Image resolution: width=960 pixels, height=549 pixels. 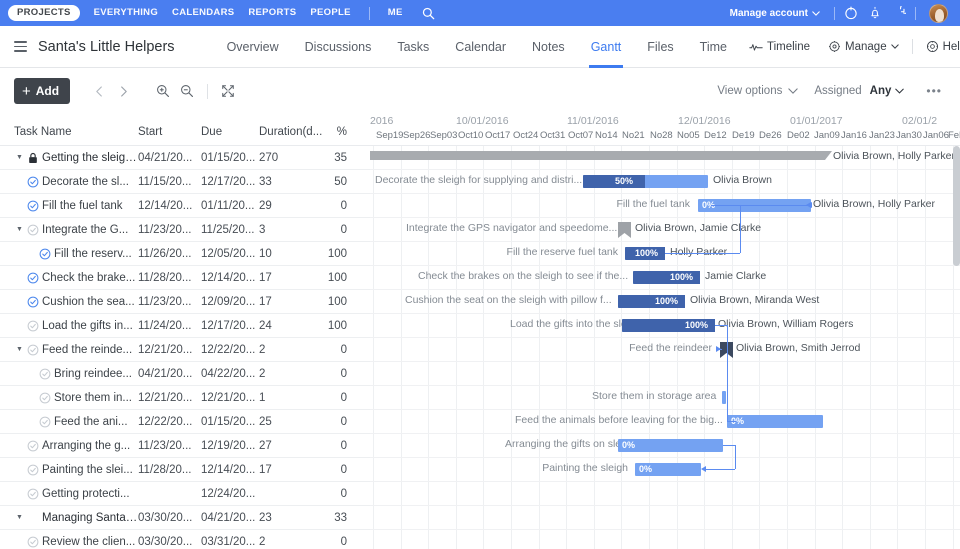 What do you see at coordinates (548, 47) in the screenshot?
I see `tab-notes: Notes` at bounding box center [548, 47].